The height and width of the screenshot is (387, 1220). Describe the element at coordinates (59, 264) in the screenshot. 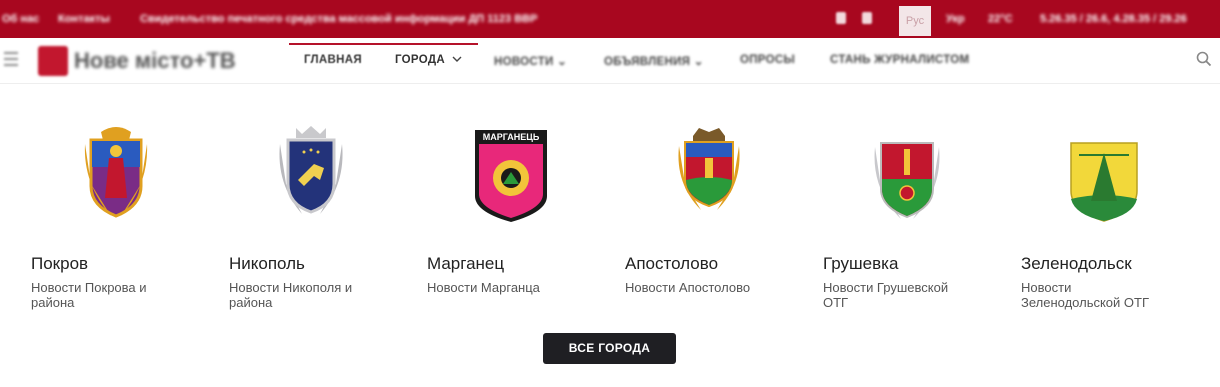

I see `city-name: Покров` at that location.